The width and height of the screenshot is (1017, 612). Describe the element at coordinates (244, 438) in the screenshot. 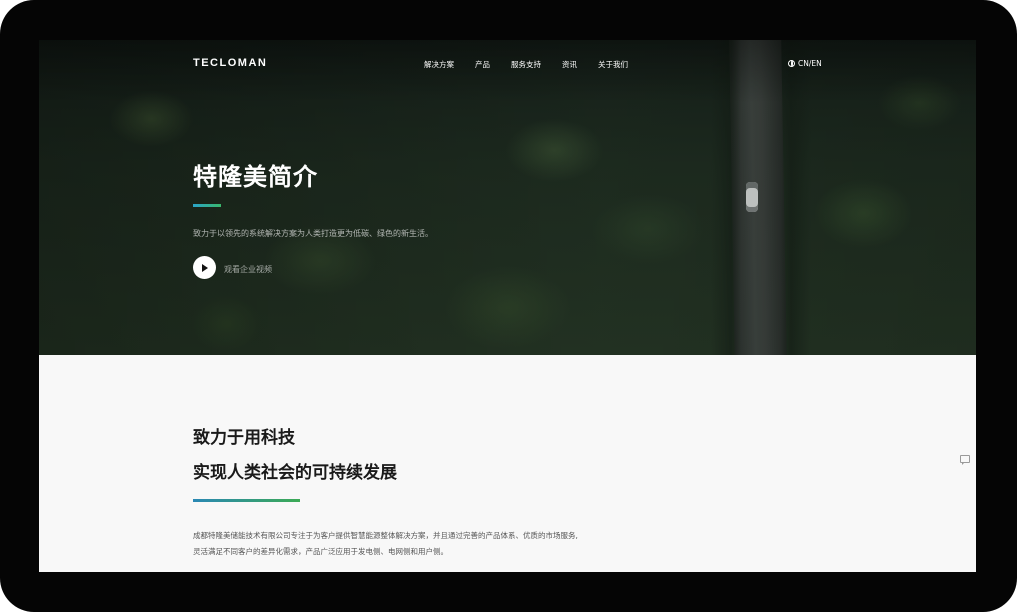

I see `intro-heading-line1: 致力于用科技` at that location.